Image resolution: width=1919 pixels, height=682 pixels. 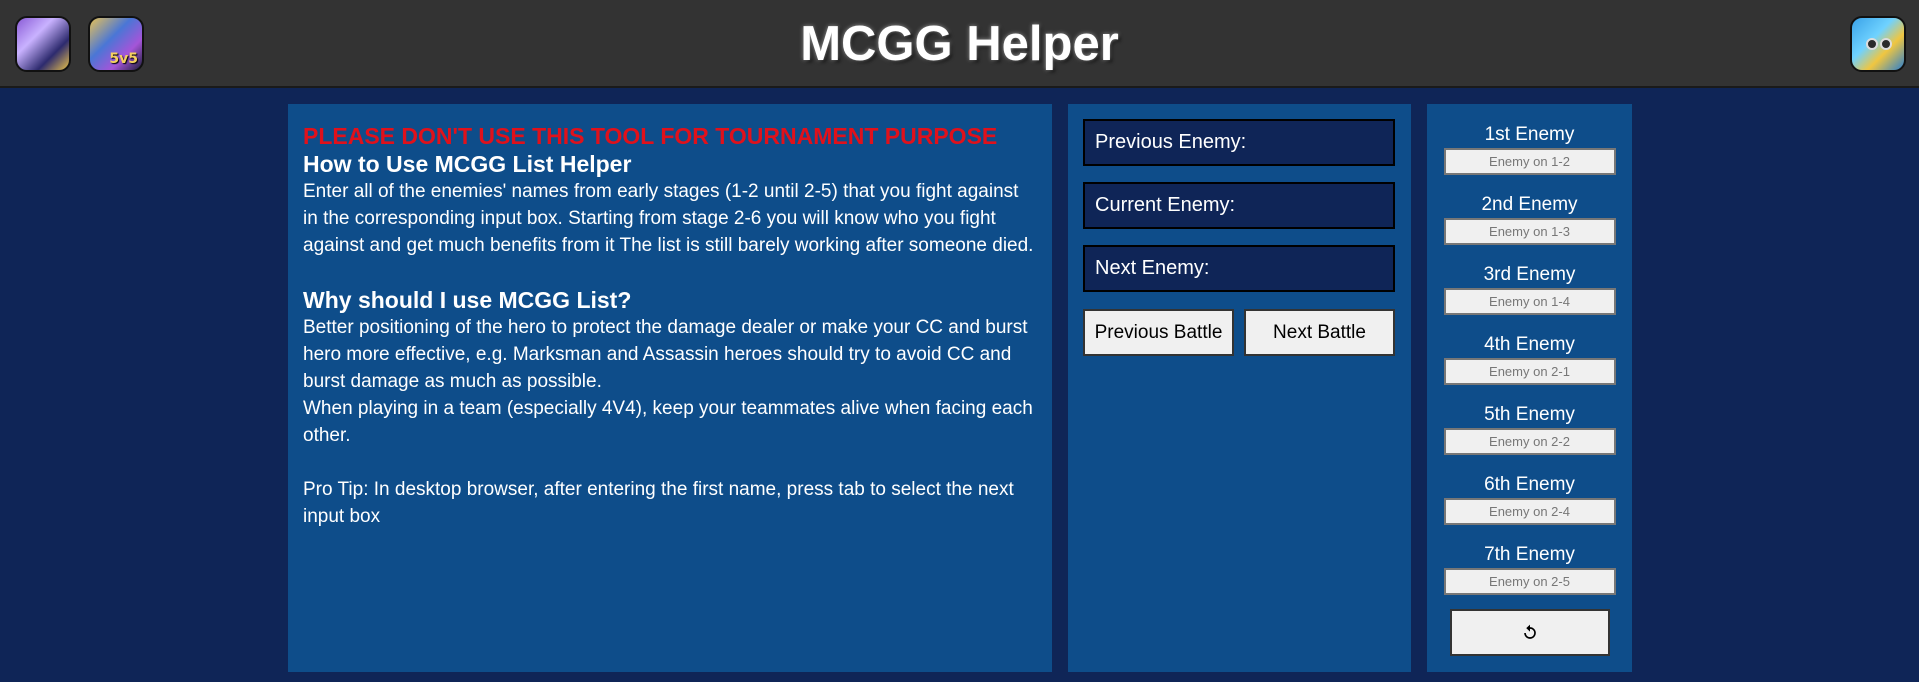 I want to click on why-use-heading: Why should I use MCGG List?, so click(x=467, y=300).